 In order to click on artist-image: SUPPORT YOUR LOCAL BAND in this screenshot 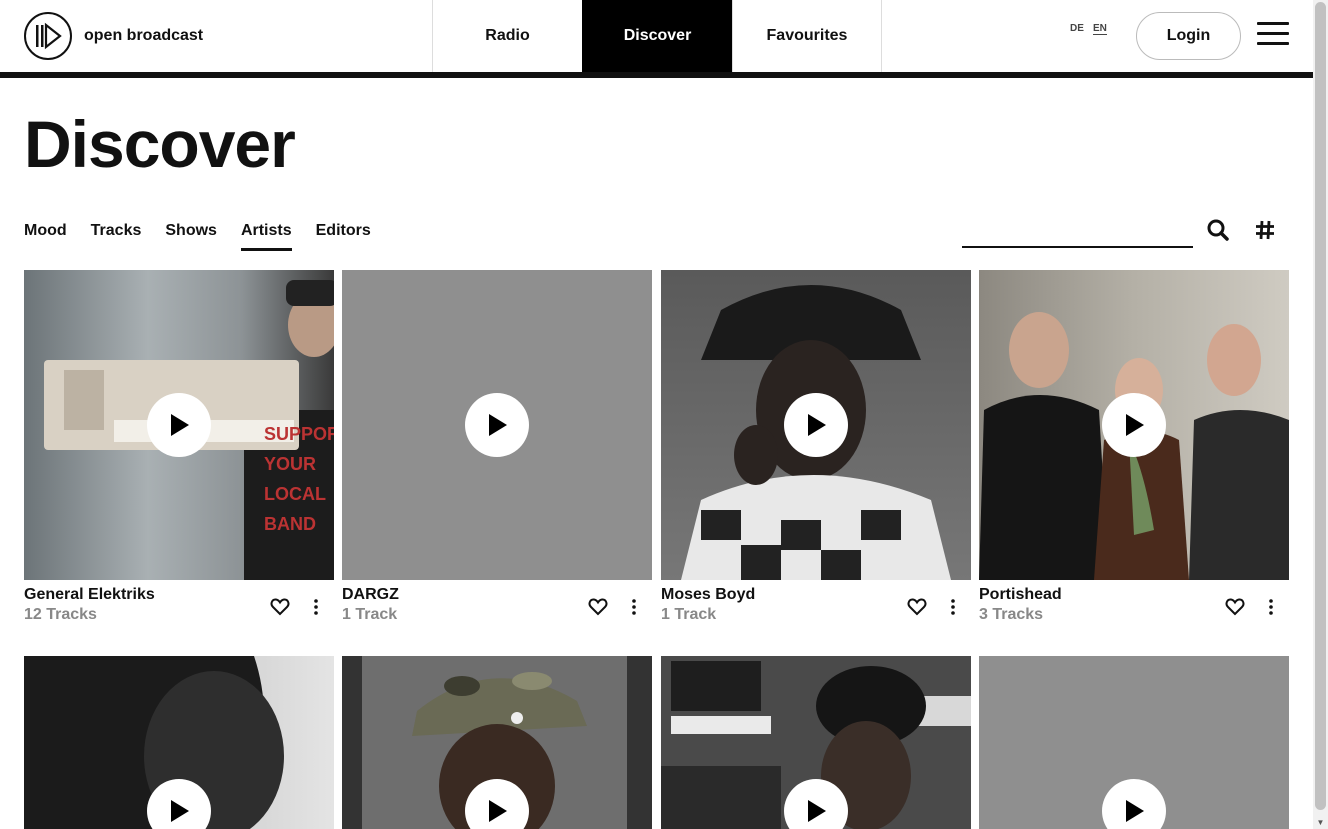, I will do `click(179, 425)`.